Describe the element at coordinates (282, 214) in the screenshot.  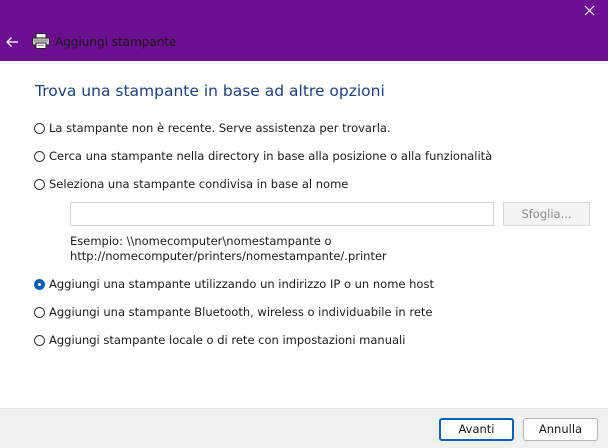
I see `shared-printer-name-input` at that location.